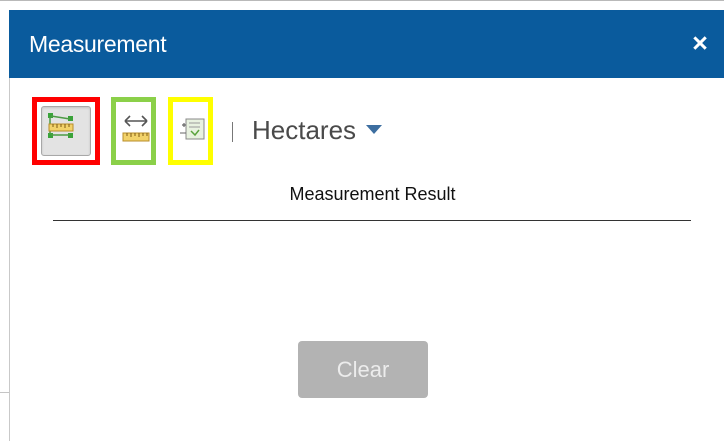 The image size is (724, 441). What do you see at coordinates (4, 416) in the screenshot?
I see `map-area` at bounding box center [4, 416].